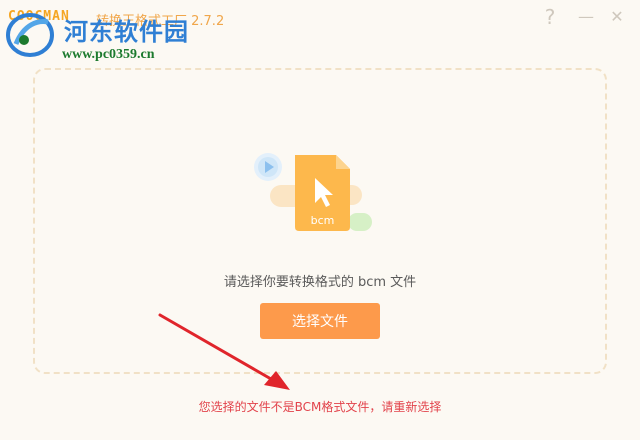 This screenshot has height=440, width=640. Describe the element at coordinates (617, 17) in the screenshot. I see `close-button: ✕` at that location.